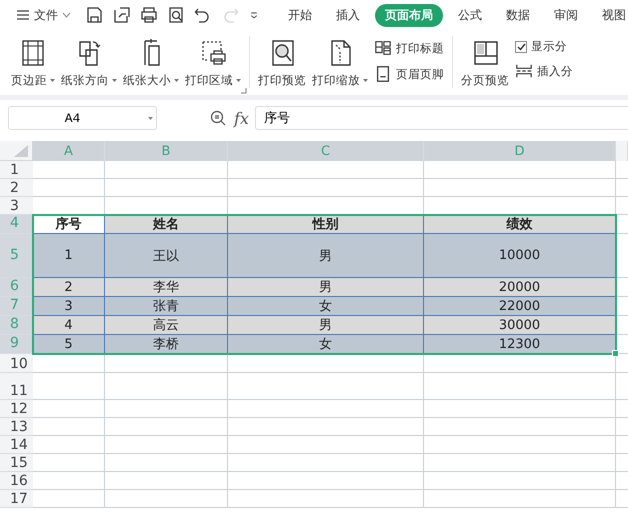  What do you see at coordinates (16, 499) in the screenshot?
I see `row-header: 17` at bounding box center [16, 499].